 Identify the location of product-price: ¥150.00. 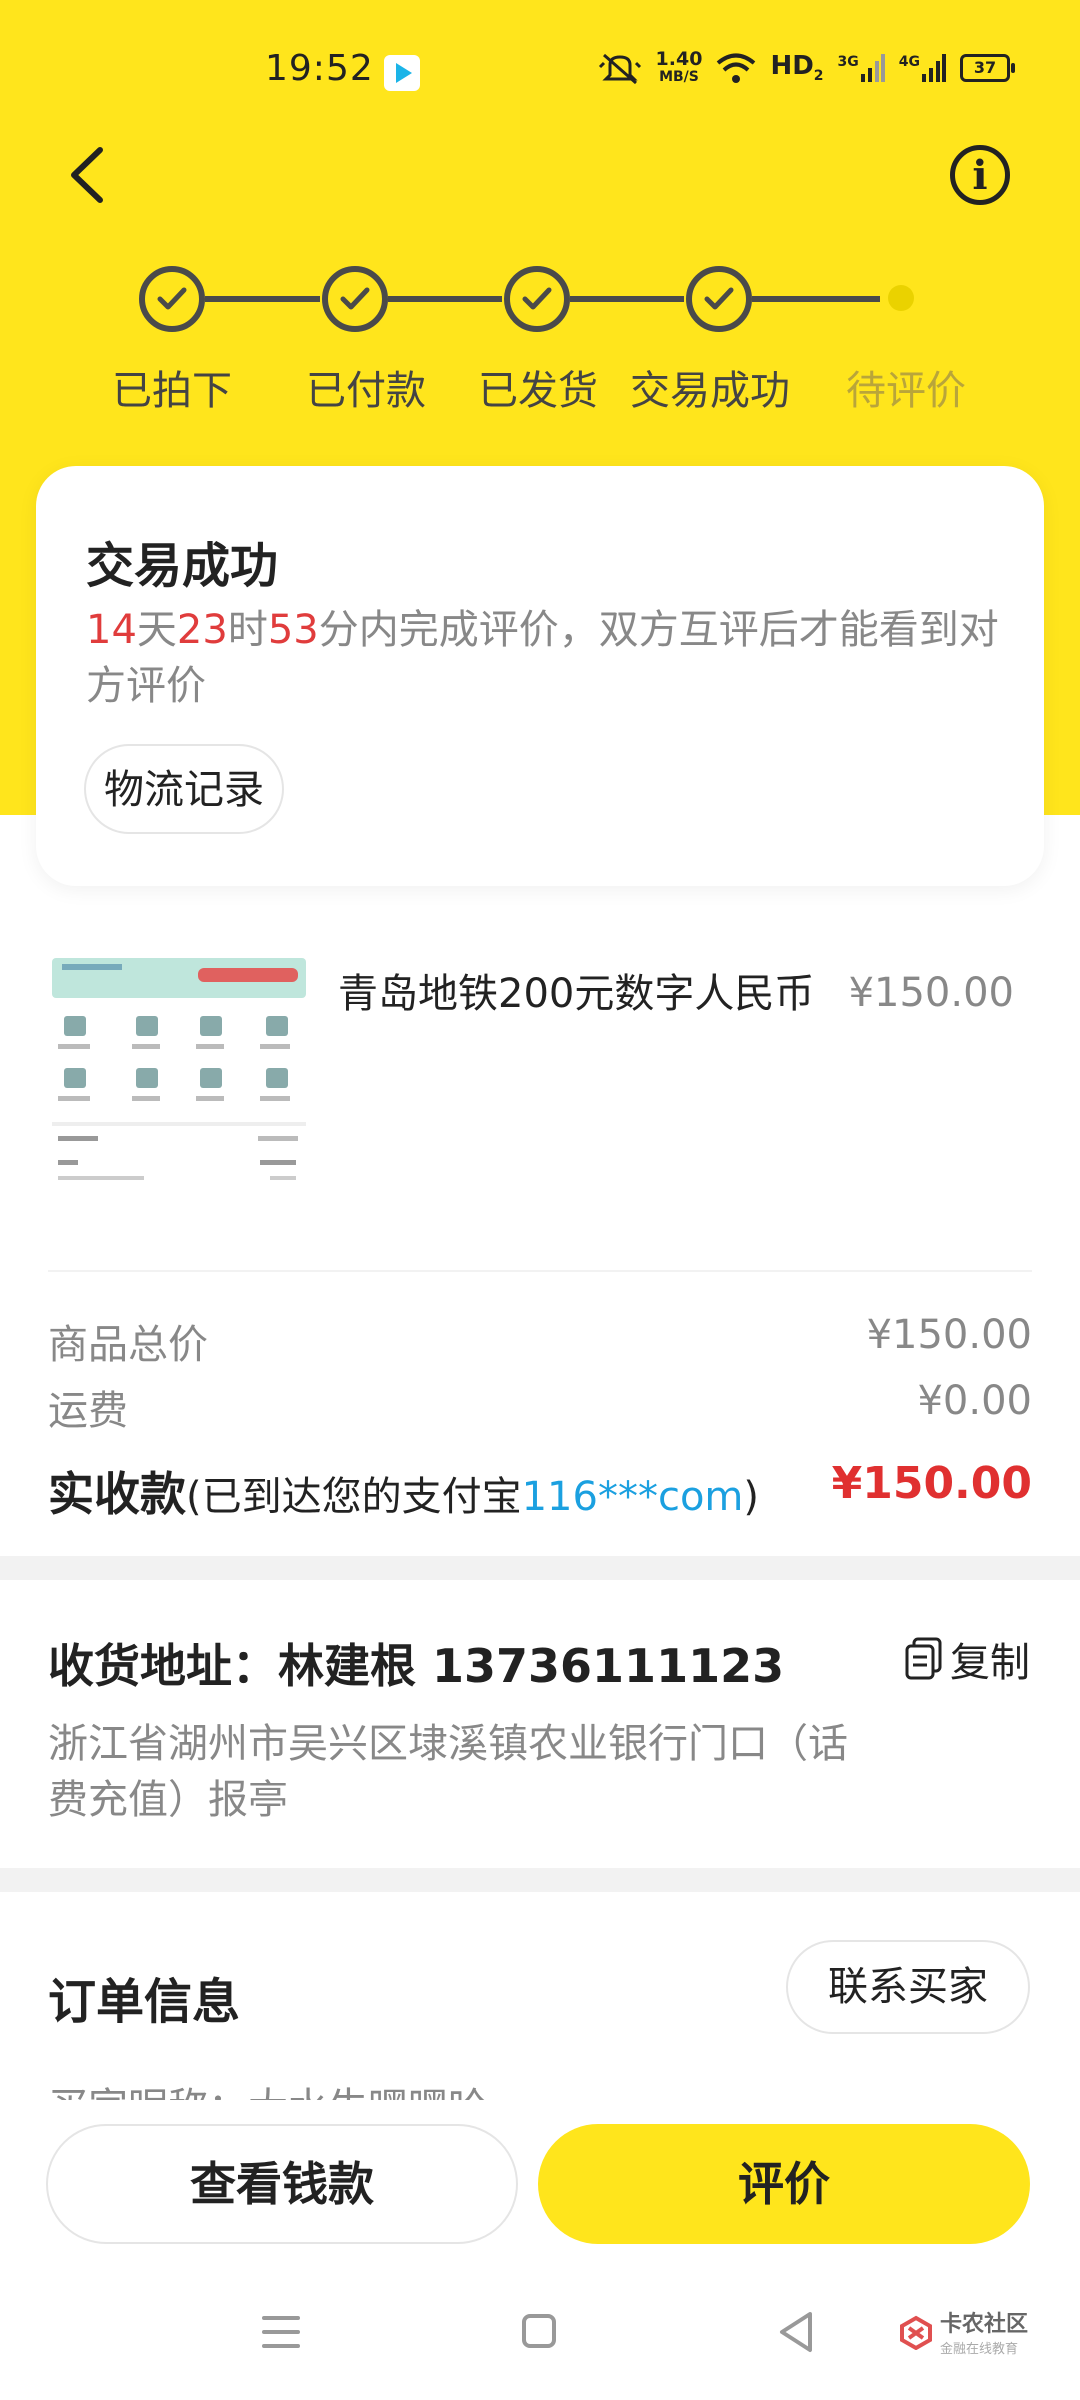
(931, 993).